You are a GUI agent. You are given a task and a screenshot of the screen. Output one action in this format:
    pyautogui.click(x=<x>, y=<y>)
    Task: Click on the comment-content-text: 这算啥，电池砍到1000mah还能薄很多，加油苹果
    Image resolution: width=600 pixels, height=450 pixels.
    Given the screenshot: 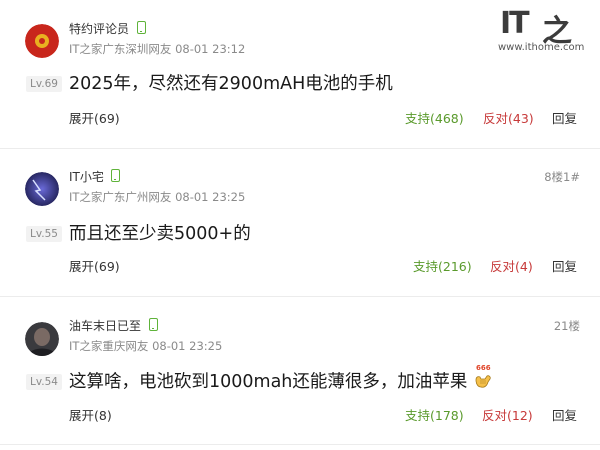 What is the action you would take?
    pyautogui.click(x=268, y=382)
    